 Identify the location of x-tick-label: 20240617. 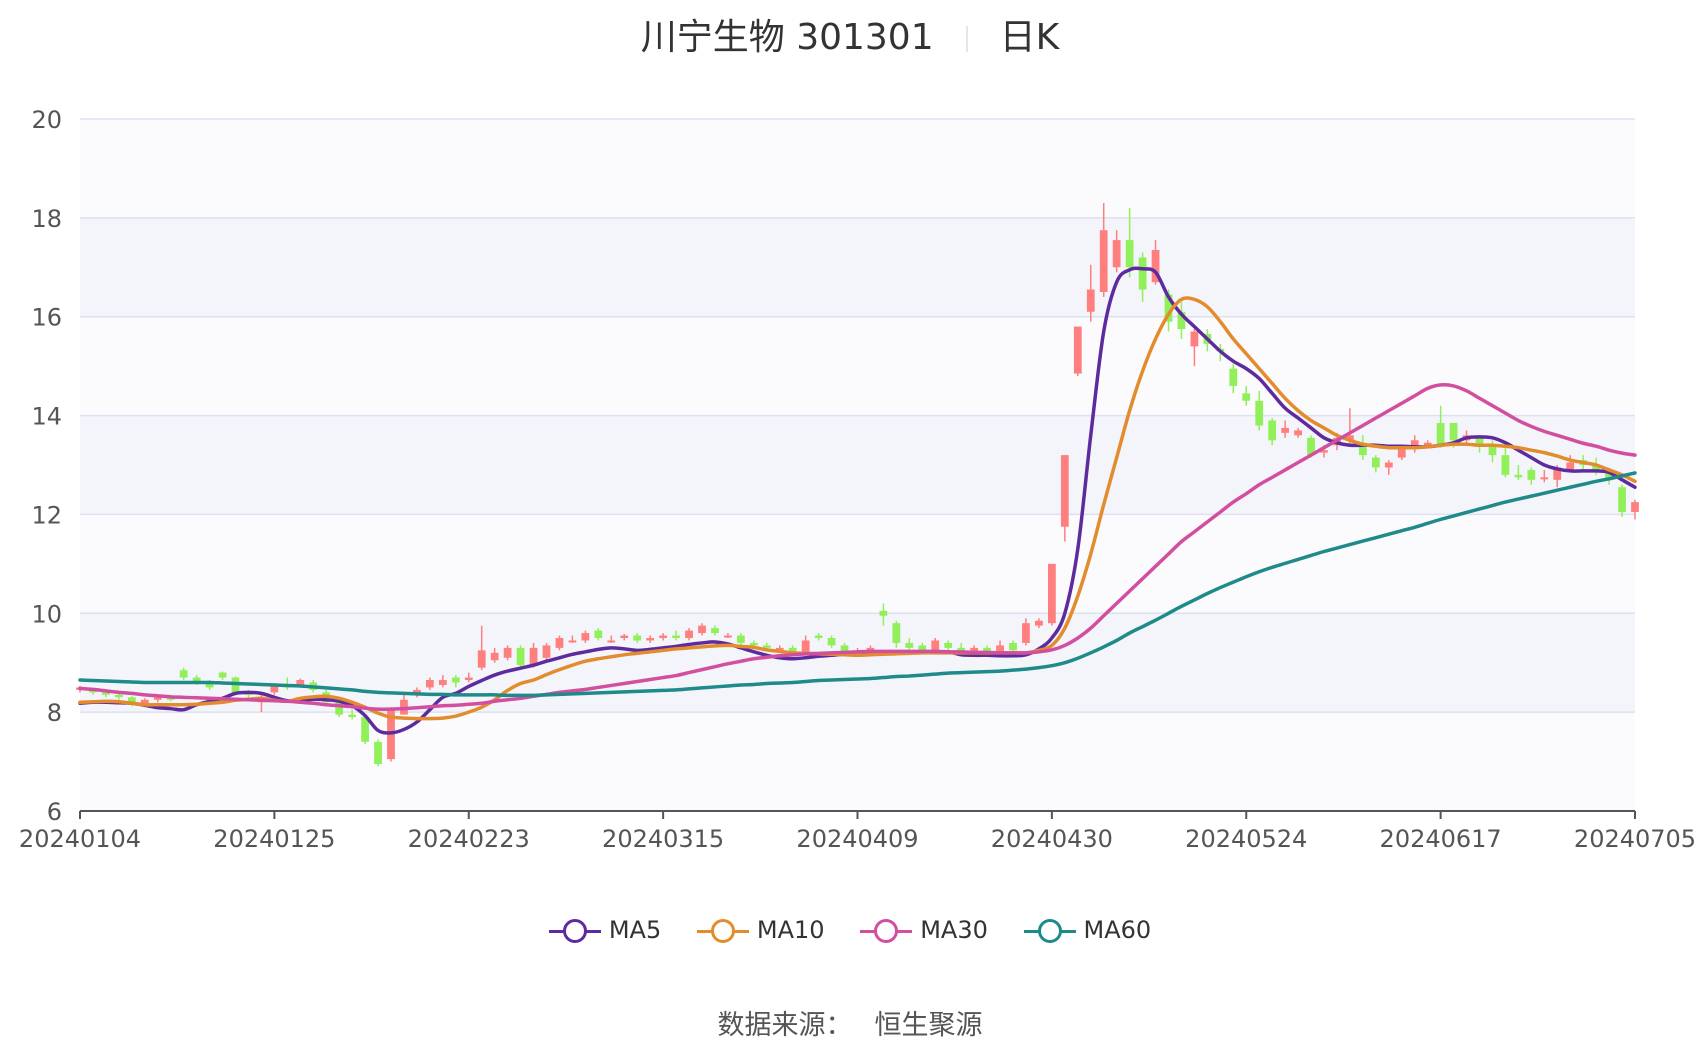
(1441, 839).